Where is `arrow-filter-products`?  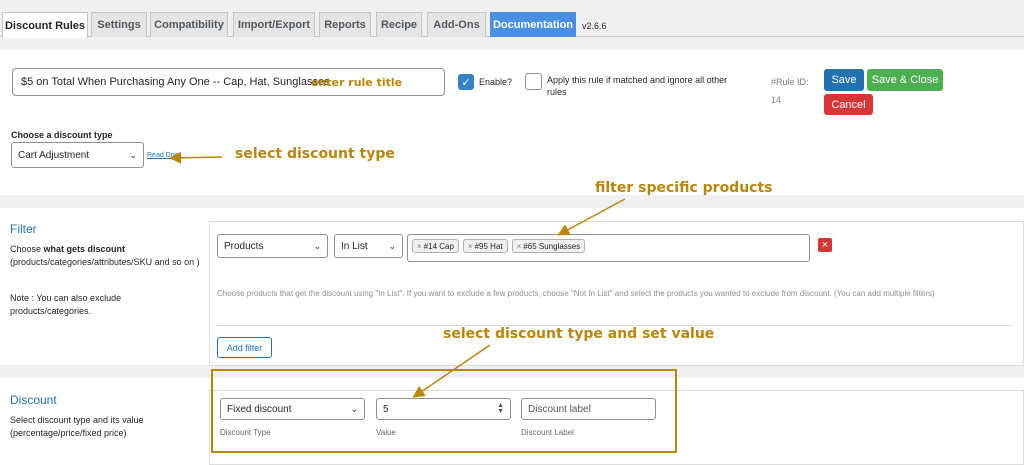
arrow-filter-products is located at coordinates (591, 217).